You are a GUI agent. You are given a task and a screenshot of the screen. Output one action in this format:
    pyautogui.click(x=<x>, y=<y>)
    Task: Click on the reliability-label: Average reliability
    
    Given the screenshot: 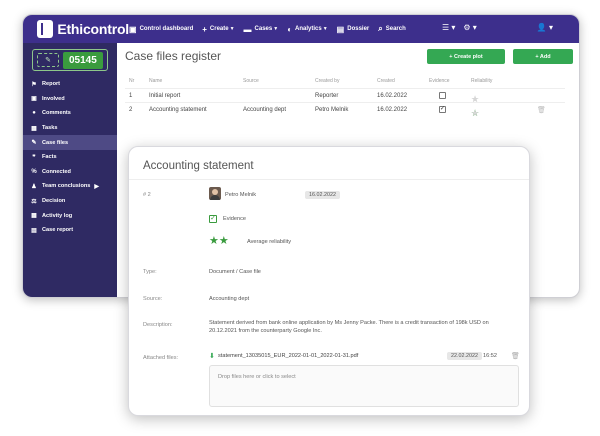 What is the action you would take?
    pyautogui.click(x=269, y=242)
    